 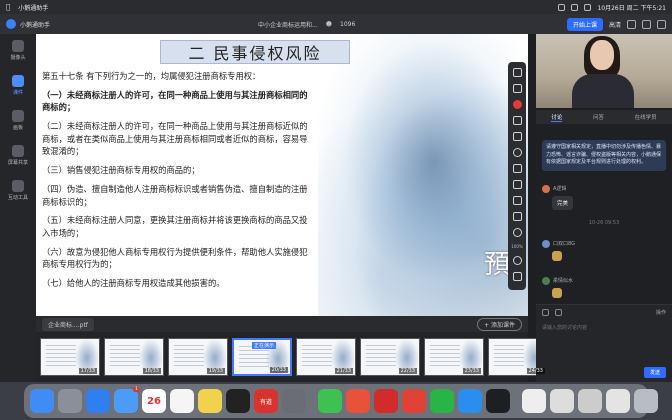 I want to click on tab-qa: 问答, so click(x=598, y=117).